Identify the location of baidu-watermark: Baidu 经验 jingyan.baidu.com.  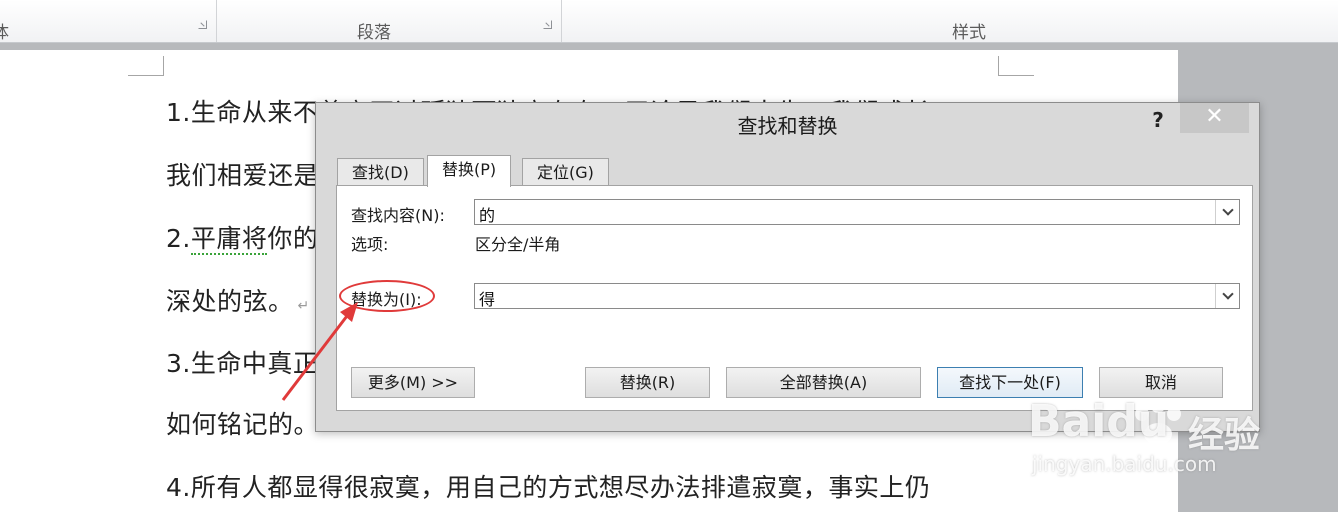
(1178, 437).